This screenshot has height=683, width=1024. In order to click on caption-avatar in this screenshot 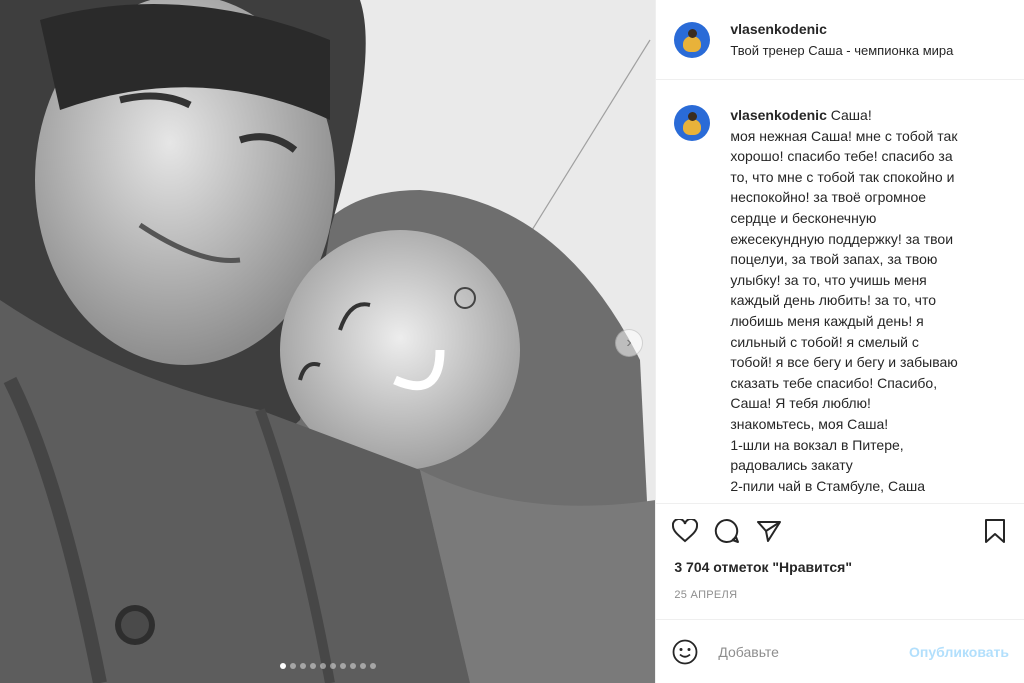, I will do `click(692, 123)`.